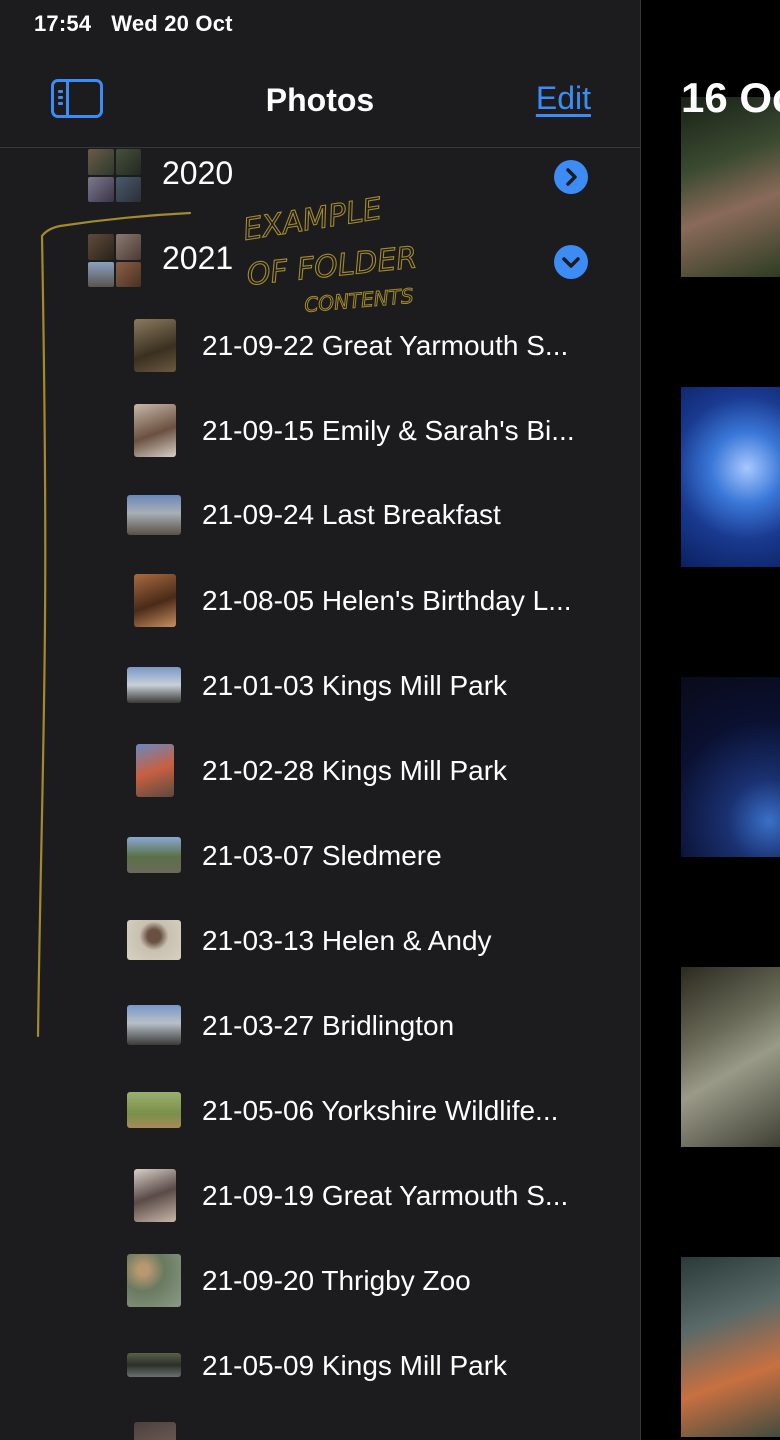 The height and width of the screenshot is (1440, 780). Describe the element at coordinates (640, 720) in the screenshot. I see `split-view-divider` at that location.